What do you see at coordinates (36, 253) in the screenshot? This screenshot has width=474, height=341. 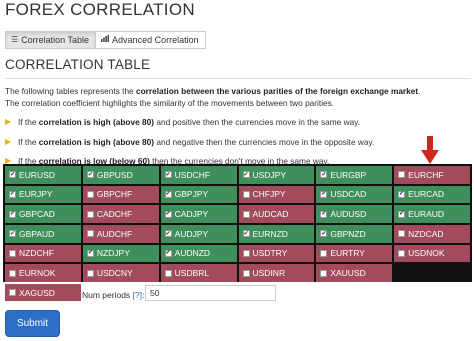 I see `pair-label: NZDCHF` at bounding box center [36, 253].